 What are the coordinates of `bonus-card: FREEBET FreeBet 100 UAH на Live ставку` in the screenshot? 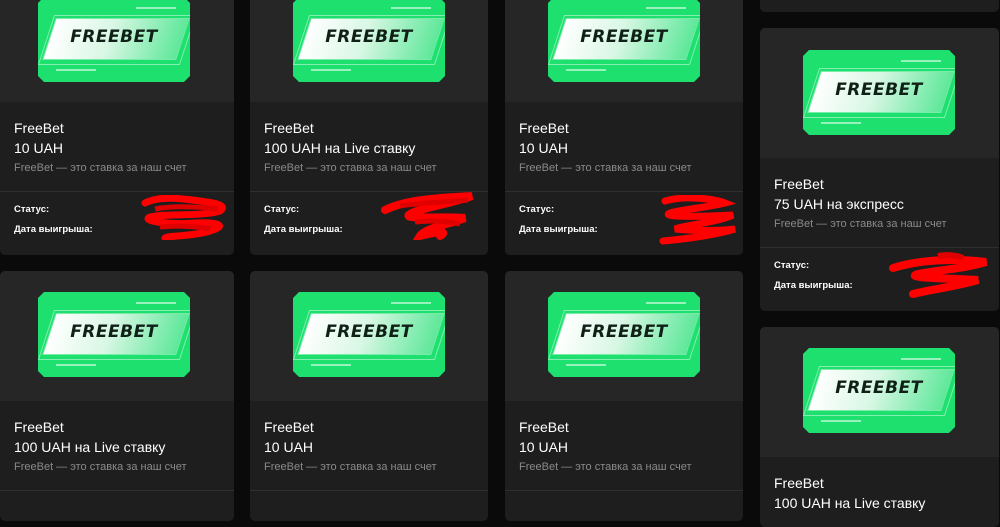 It's located at (879, 427).